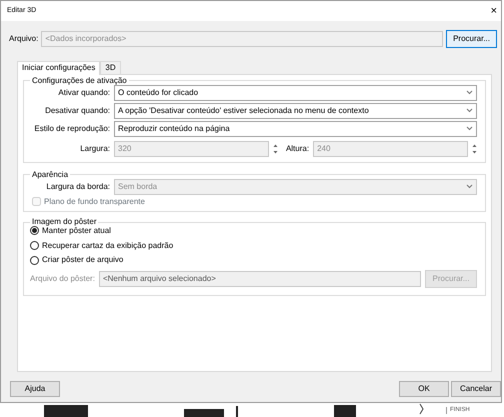 This screenshot has width=504, height=417. Describe the element at coordinates (295, 128) in the screenshot. I see `dropdown: Reproduzir conteúdo na página` at that location.